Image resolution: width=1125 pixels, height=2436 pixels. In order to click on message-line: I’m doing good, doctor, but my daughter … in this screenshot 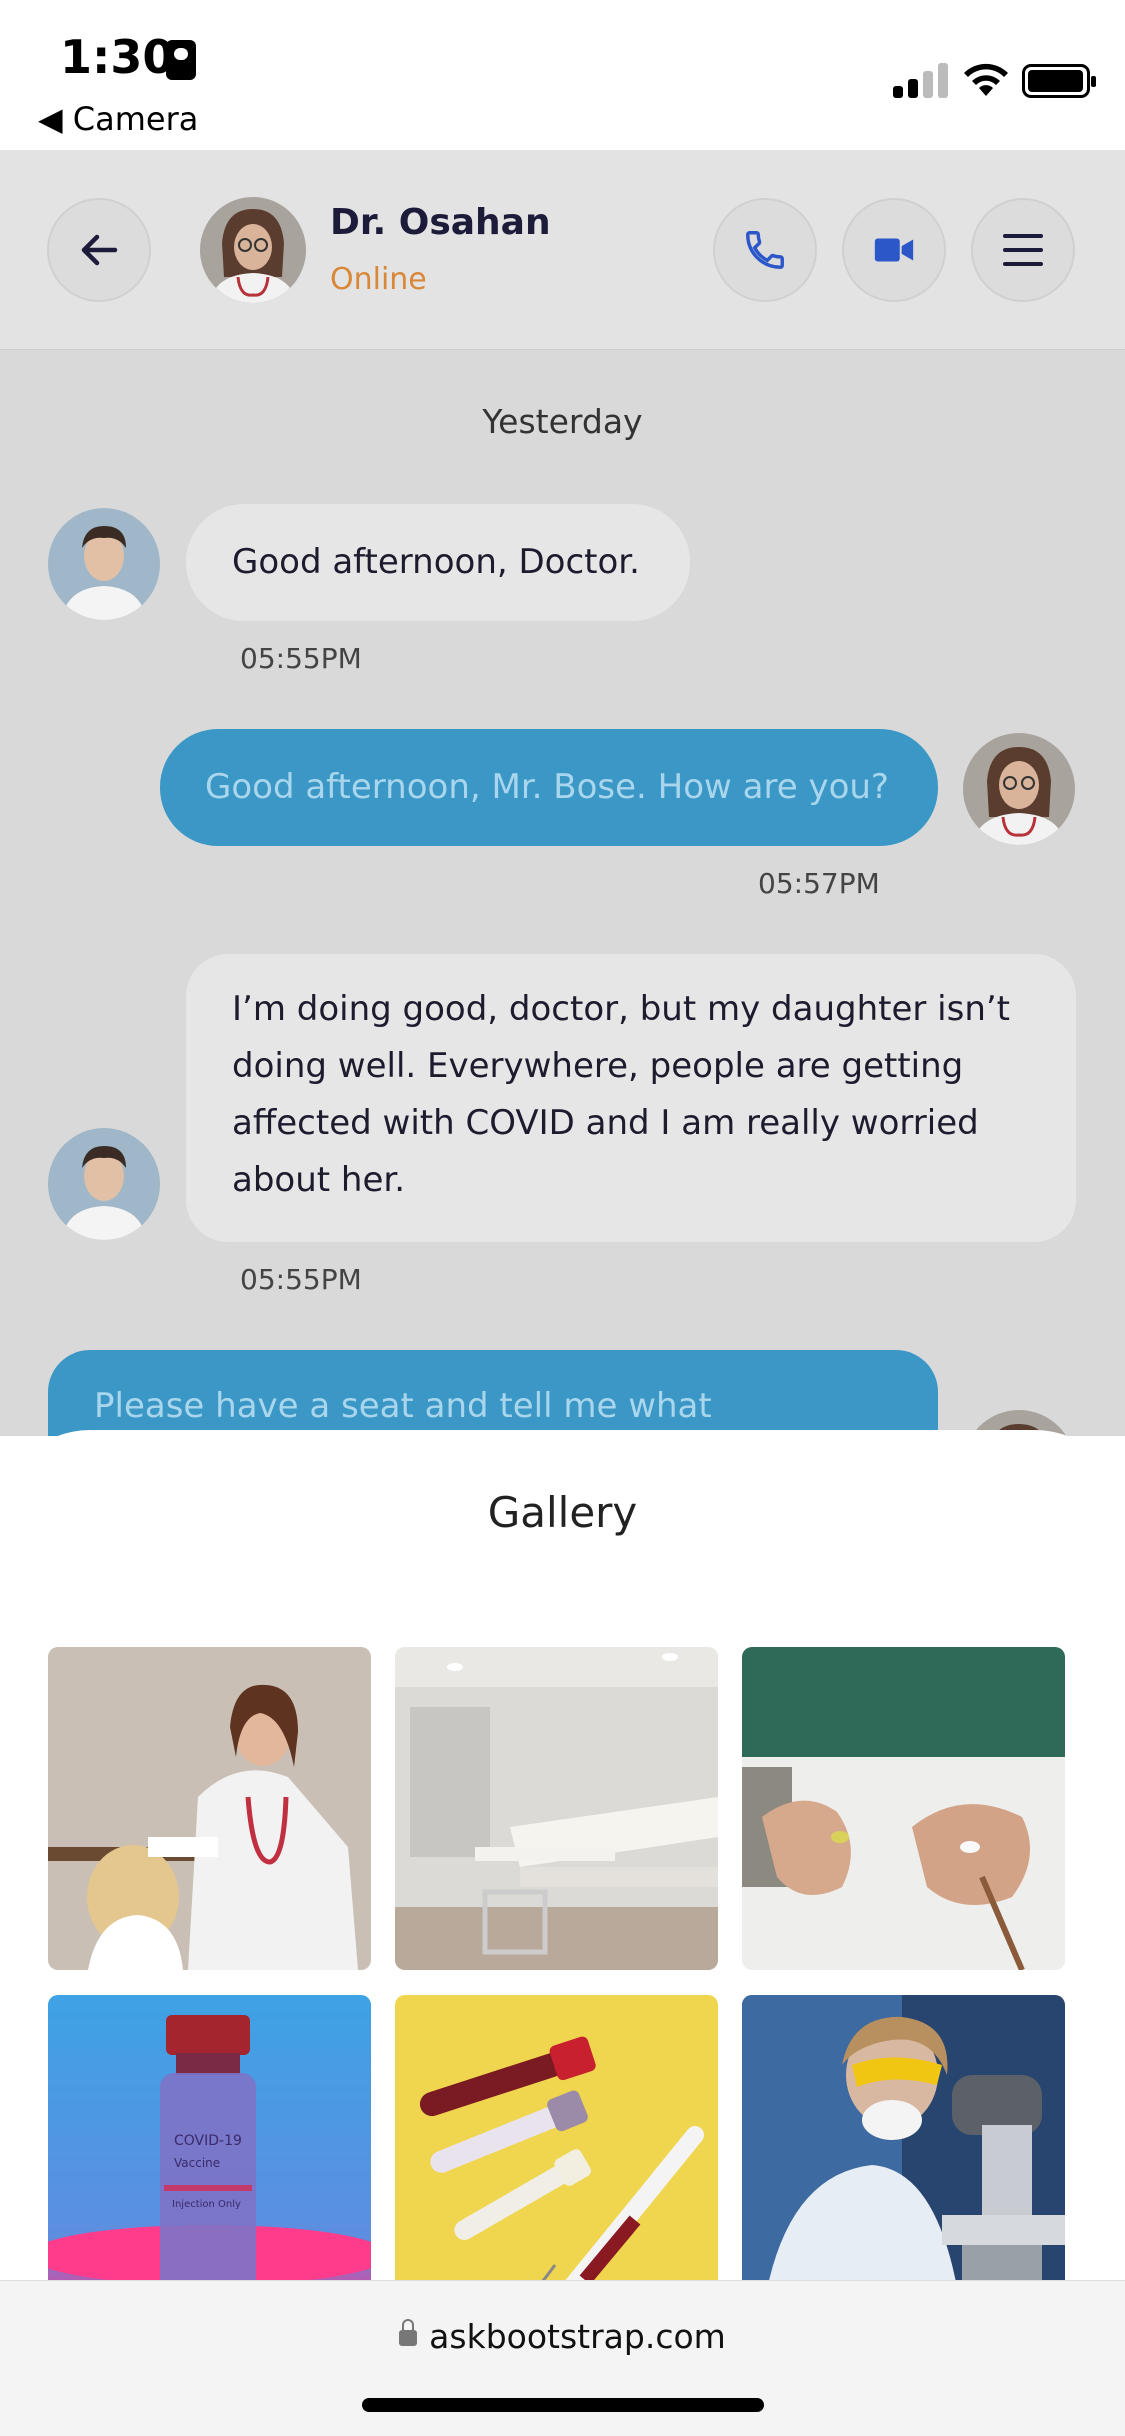, I will do `click(621, 1009)`.